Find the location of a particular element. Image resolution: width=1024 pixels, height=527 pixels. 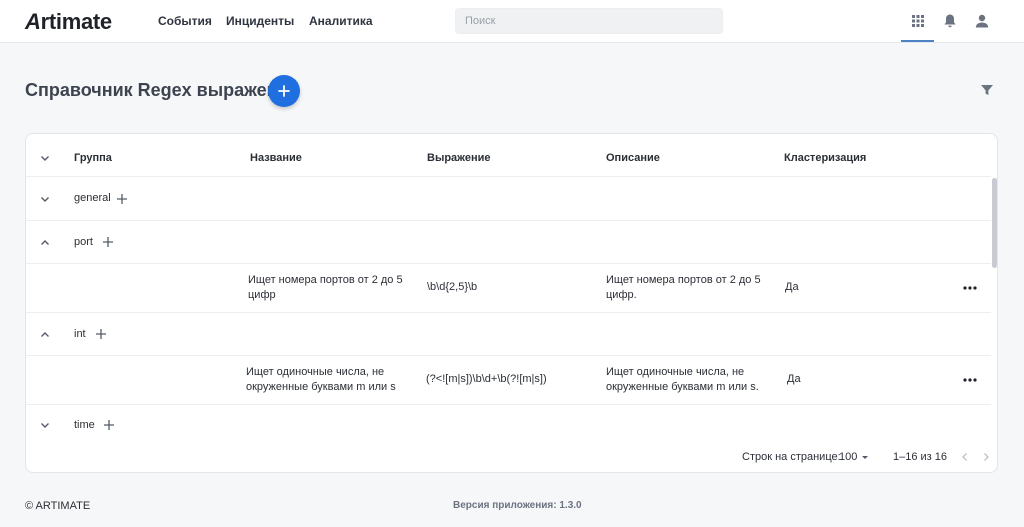

plus-icon is located at coordinates (284, 91).